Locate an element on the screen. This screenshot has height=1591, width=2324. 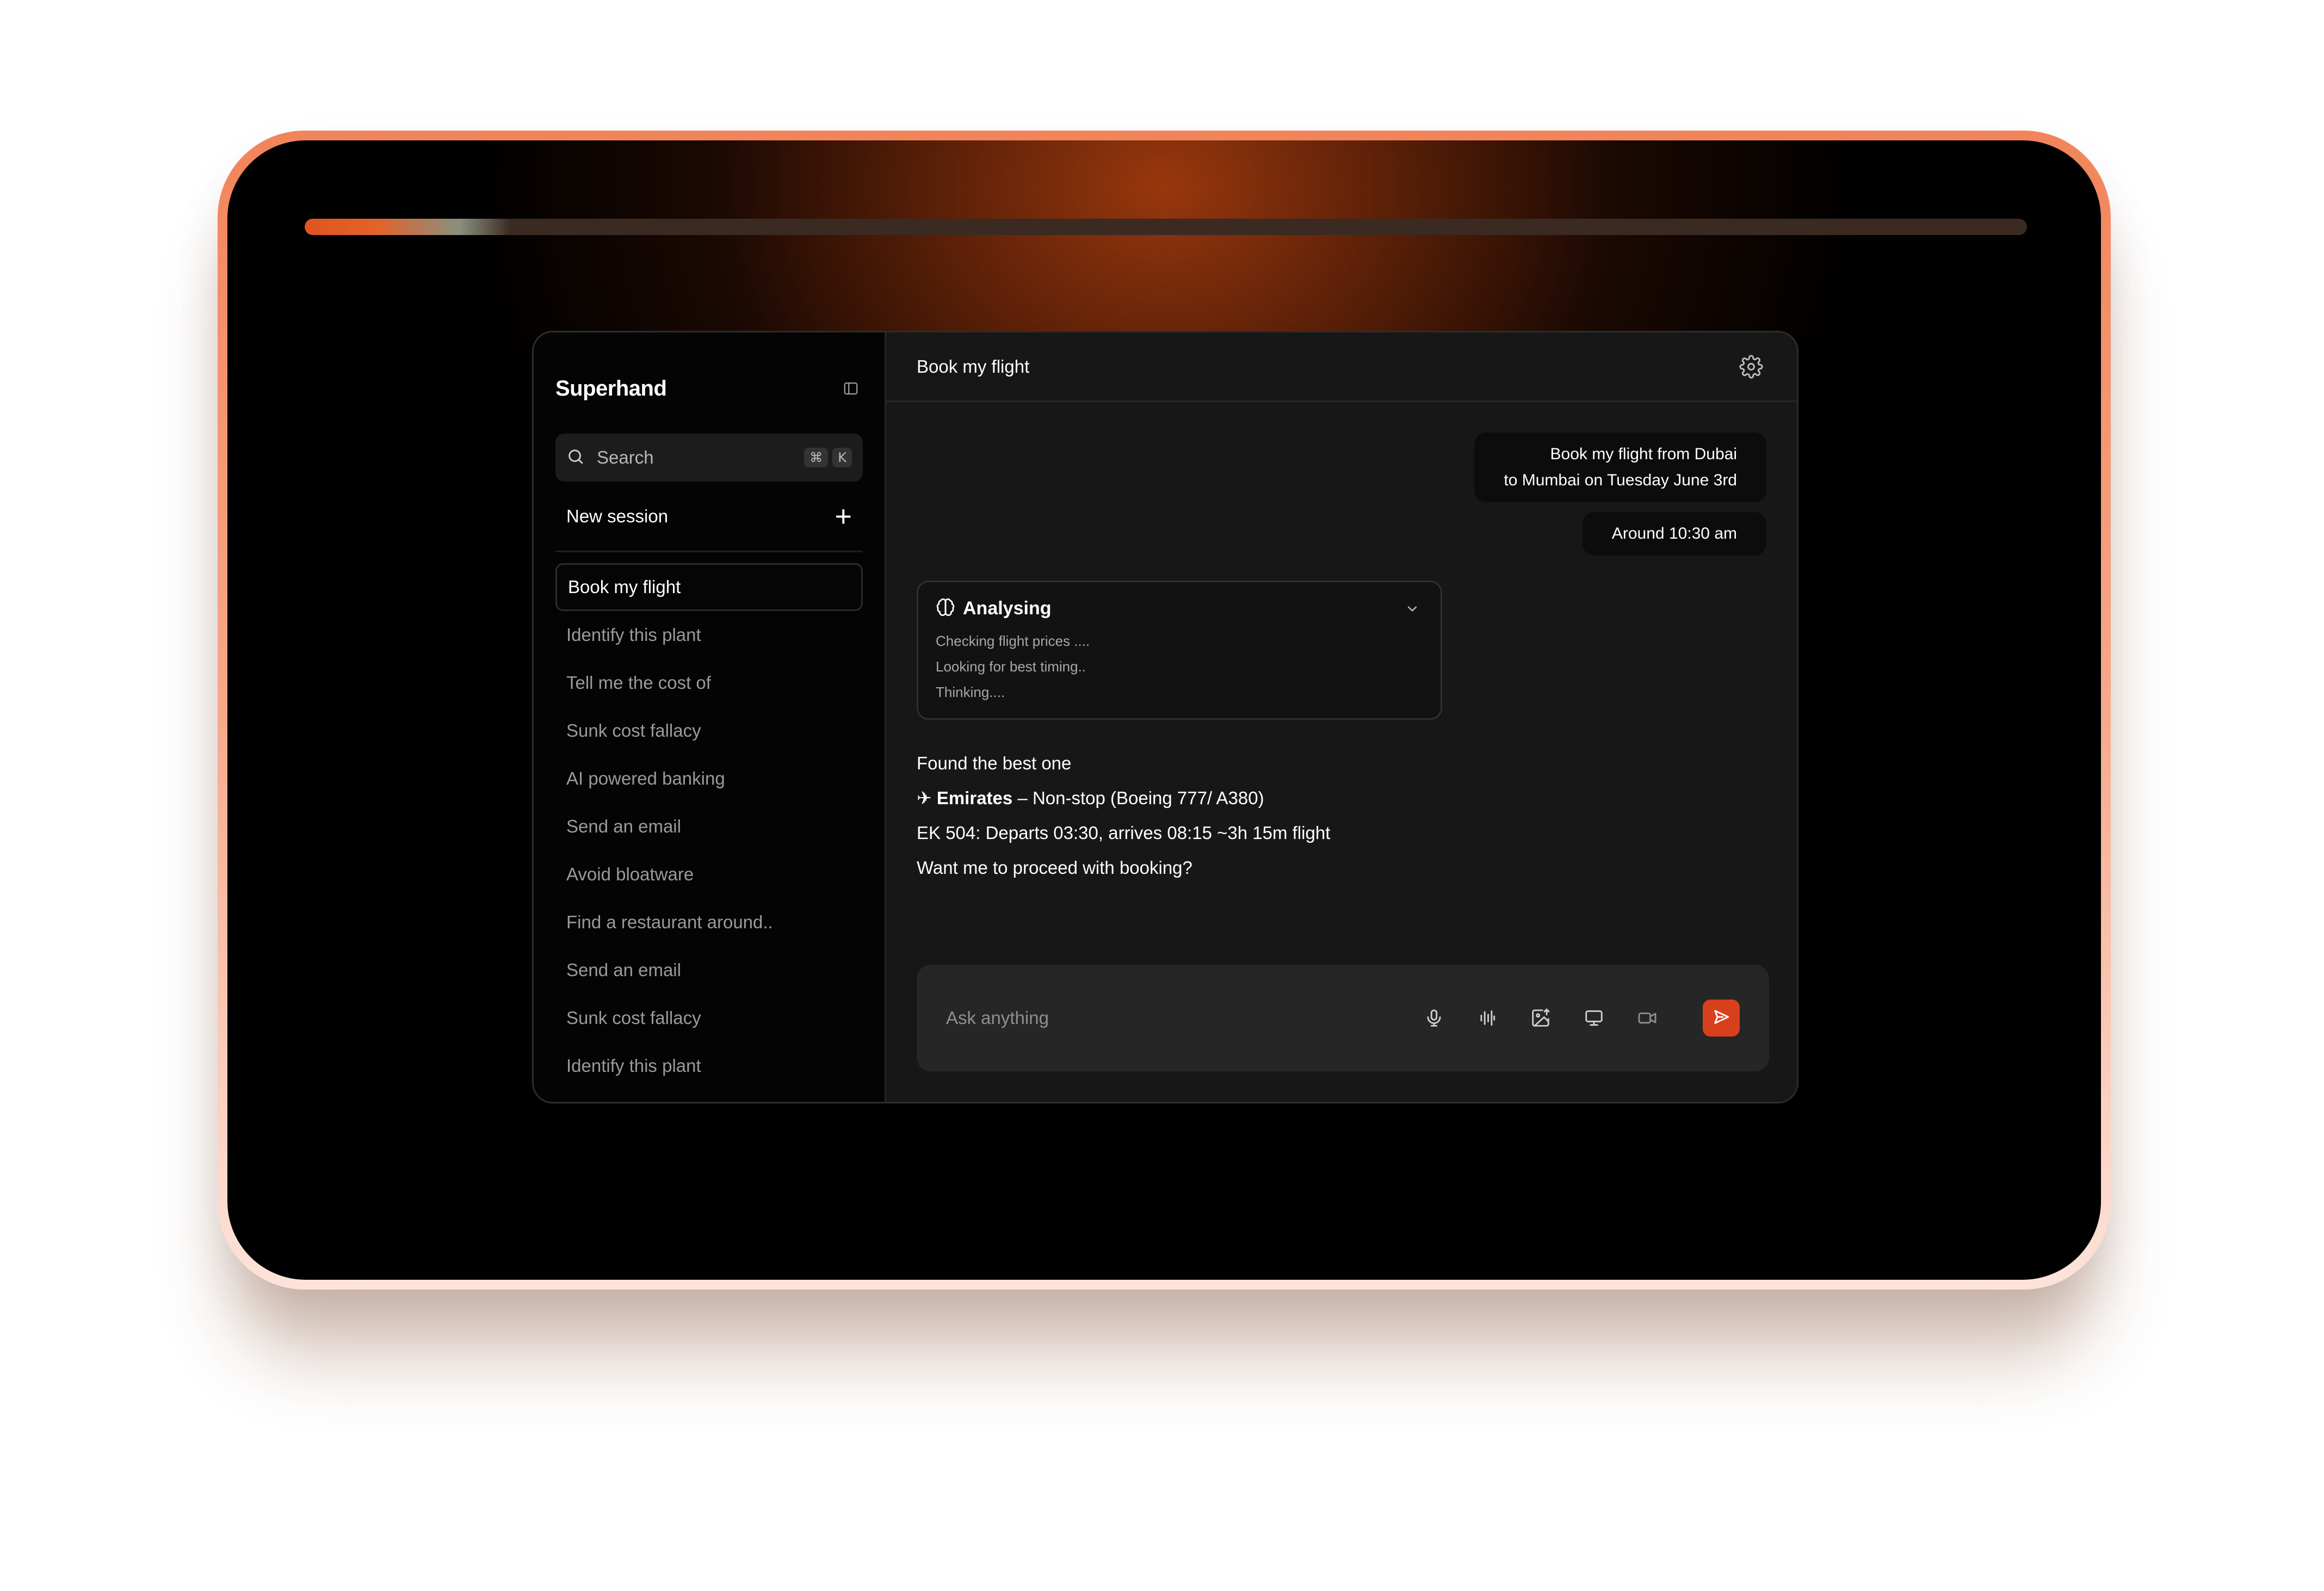
analysing-step: Looking for best timing.. is located at coordinates (1011, 666).